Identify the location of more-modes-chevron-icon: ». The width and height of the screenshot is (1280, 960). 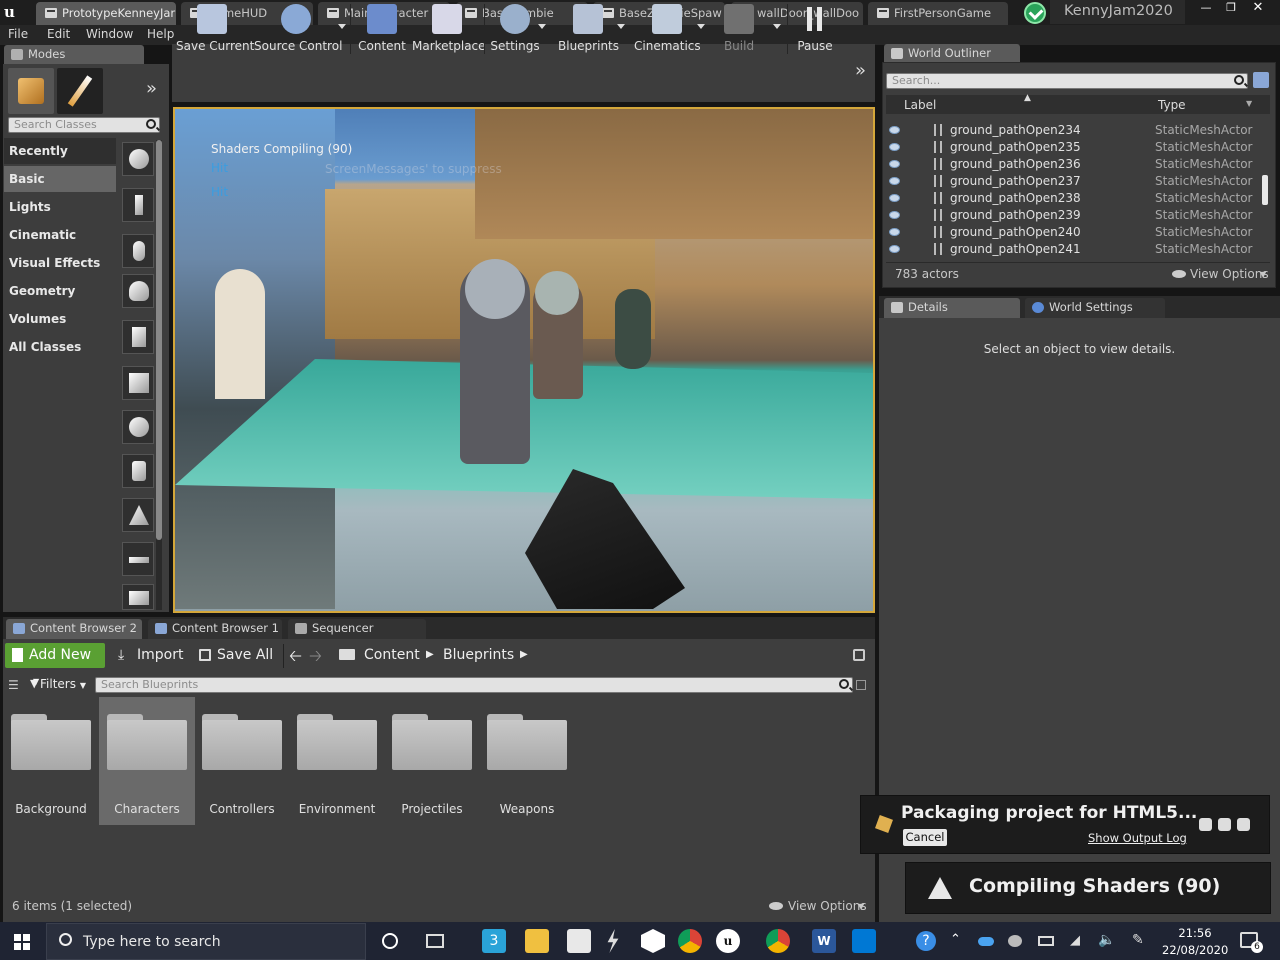
(151, 88).